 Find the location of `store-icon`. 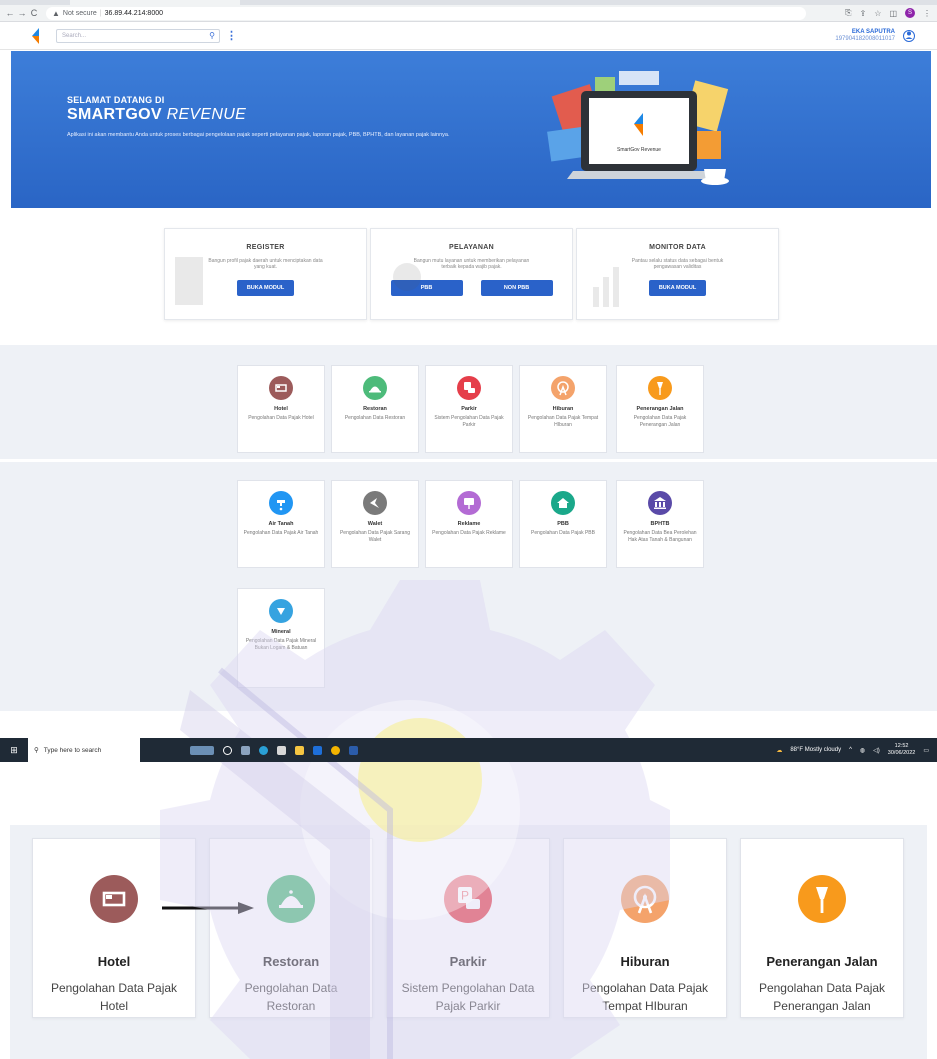

store-icon is located at coordinates (281, 750).